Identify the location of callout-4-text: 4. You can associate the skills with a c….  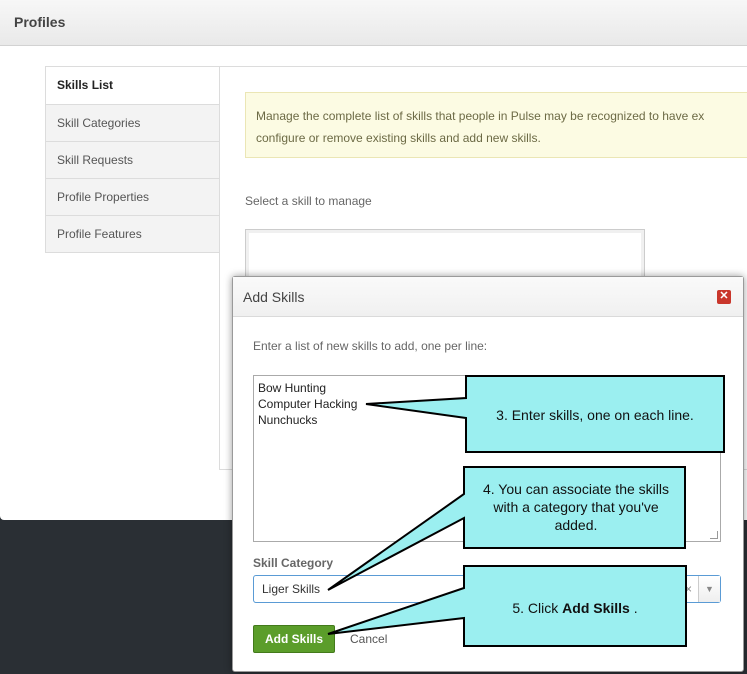
(575, 507).